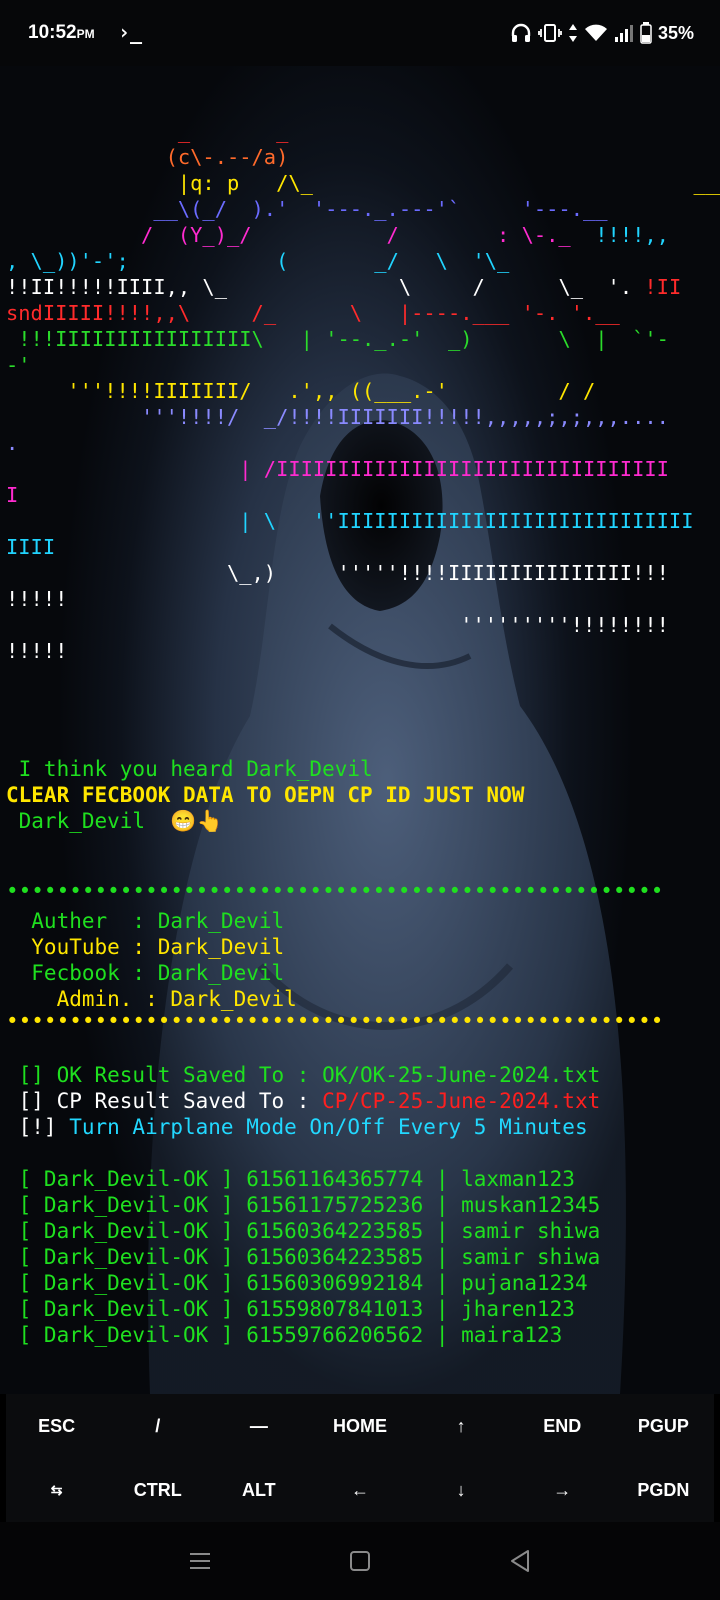 The width and height of the screenshot is (720, 1600). What do you see at coordinates (145, 947) in the screenshot?
I see `youtube-line: YouTube : Dark_Devil` at bounding box center [145, 947].